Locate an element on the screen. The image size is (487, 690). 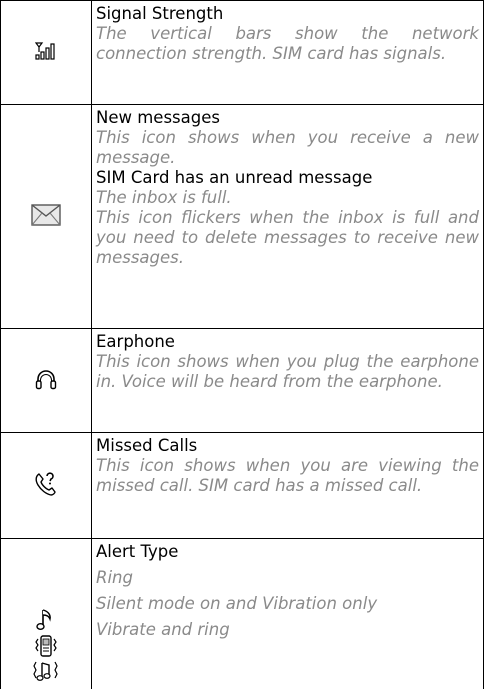
row-title: Missed Calls is located at coordinates (147, 445).